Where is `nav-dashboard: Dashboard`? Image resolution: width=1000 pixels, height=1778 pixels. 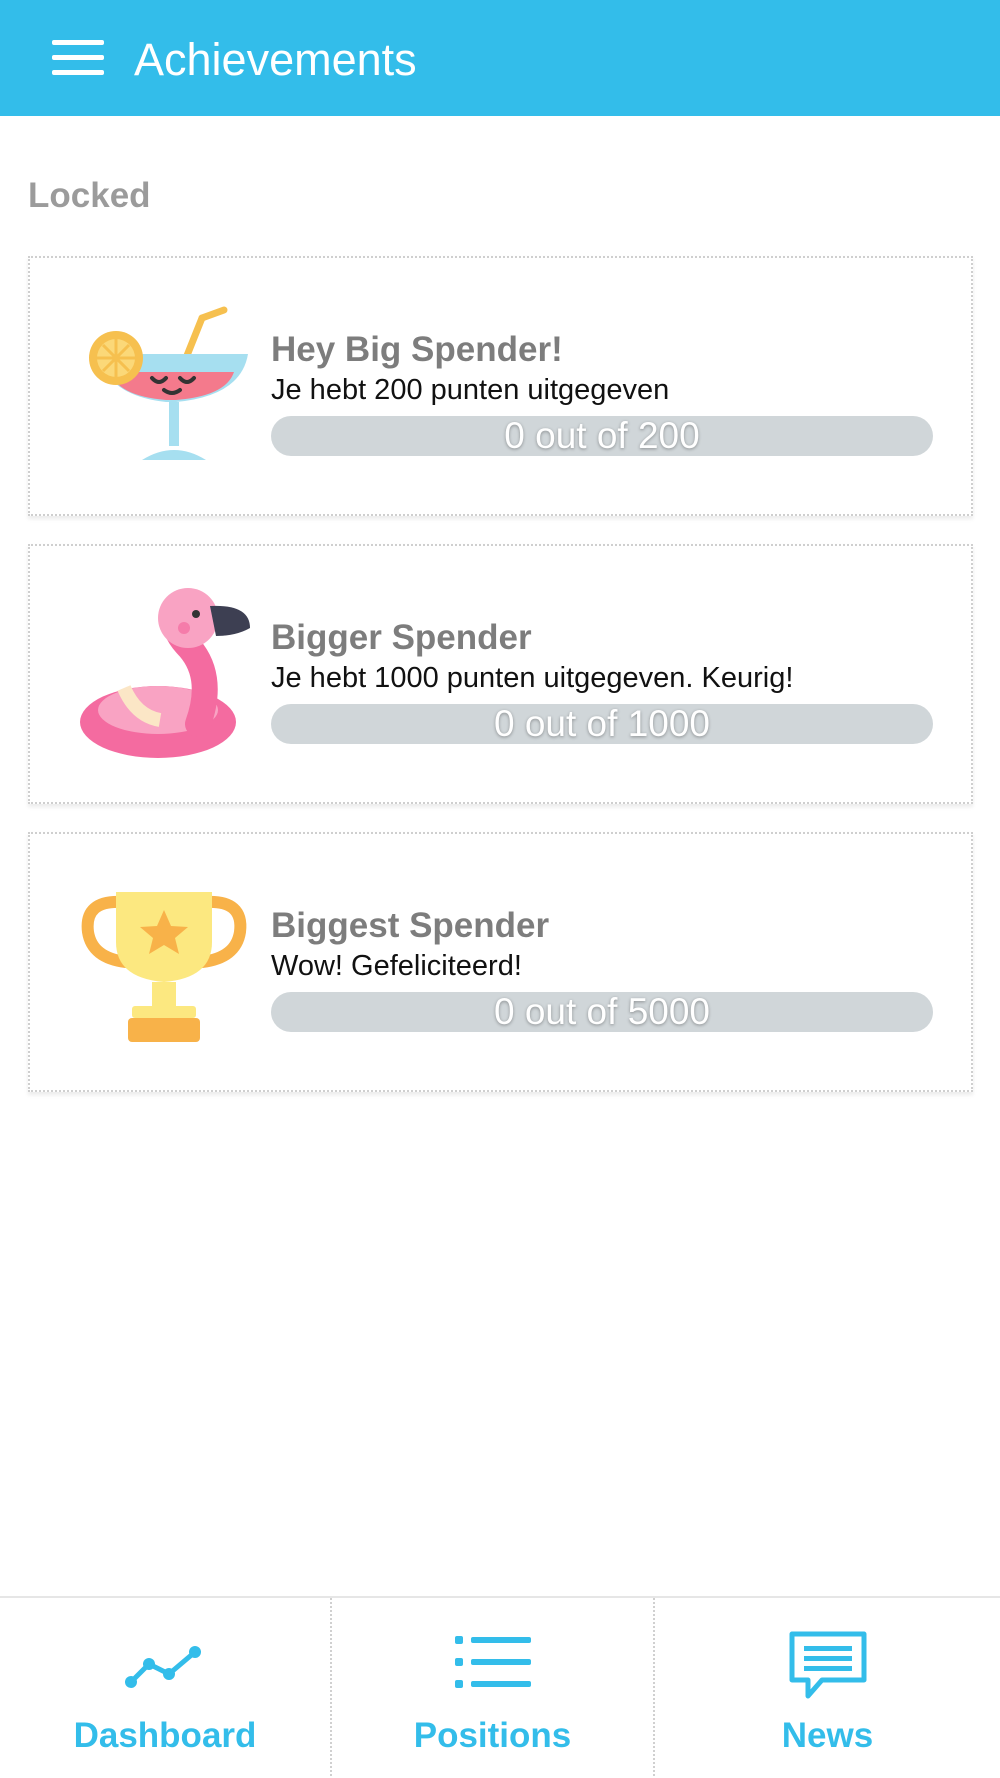
nav-dashboard: Dashboard is located at coordinates (165, 1688).